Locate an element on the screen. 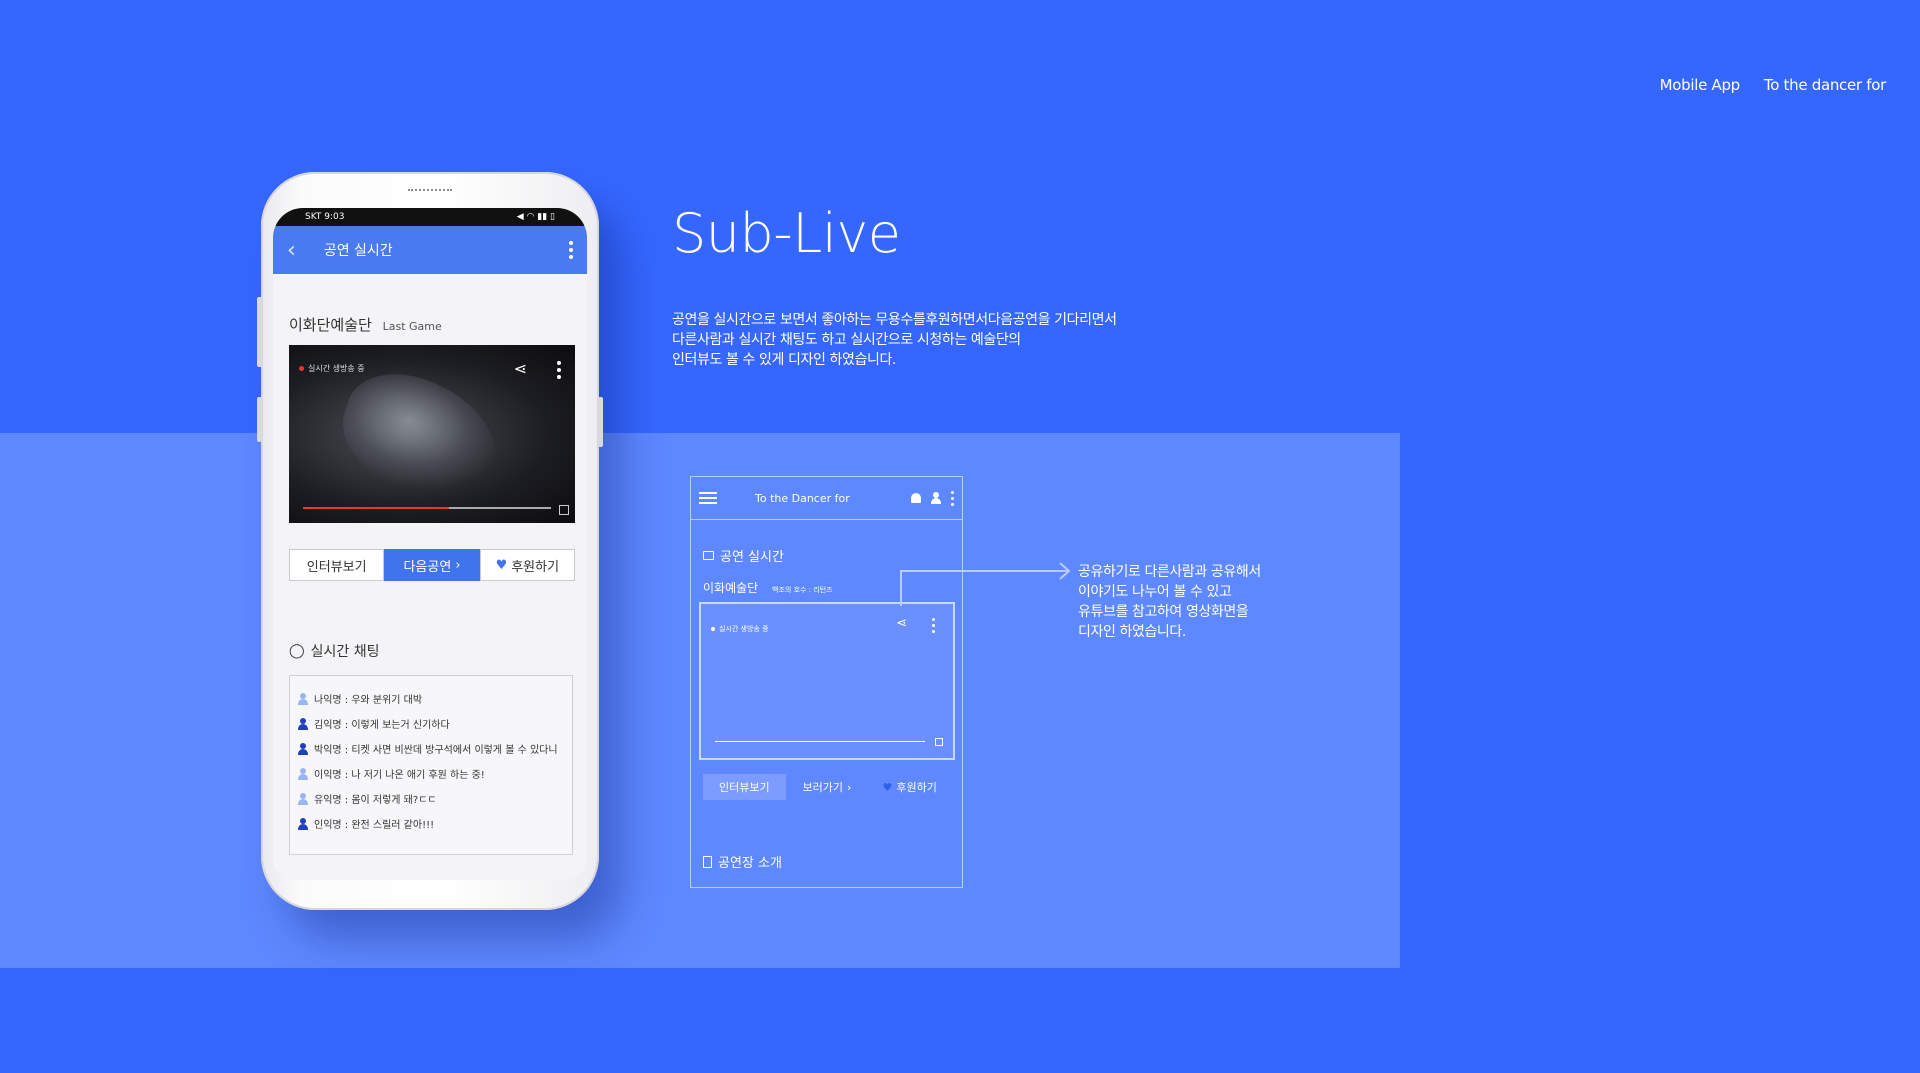 The width and height of the screenshot is (1920, 1073). callout-line: 디자인 하였습니다. is located at coordinates (1132, 632).